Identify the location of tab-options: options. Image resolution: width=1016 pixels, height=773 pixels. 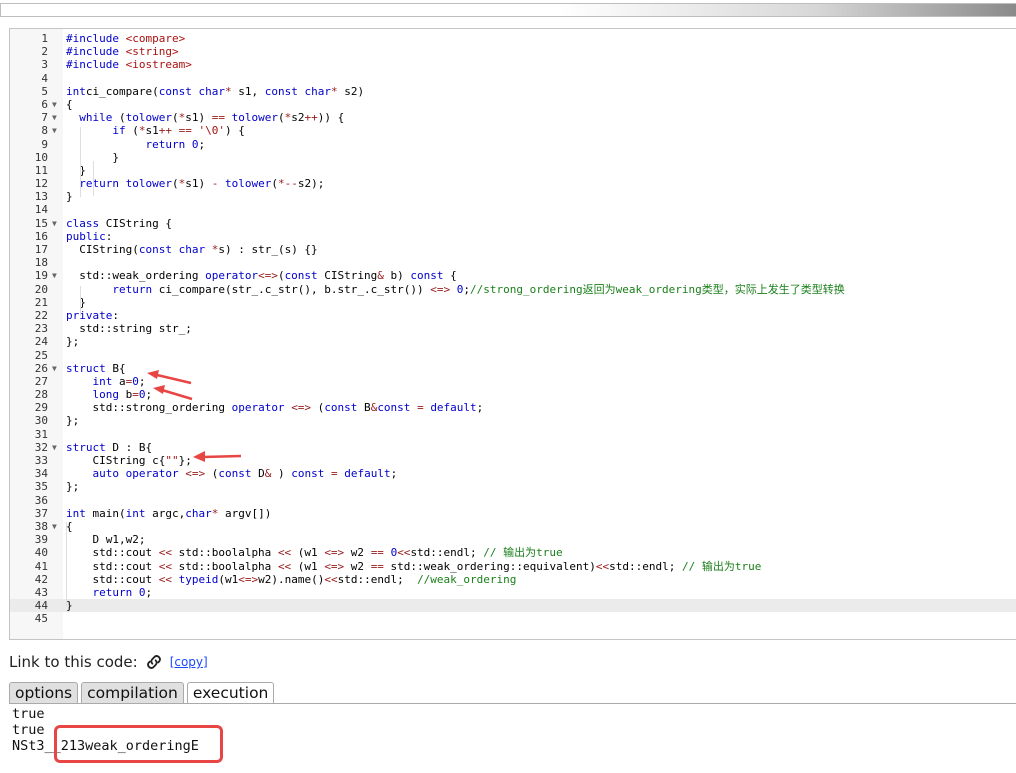
(44, 692).